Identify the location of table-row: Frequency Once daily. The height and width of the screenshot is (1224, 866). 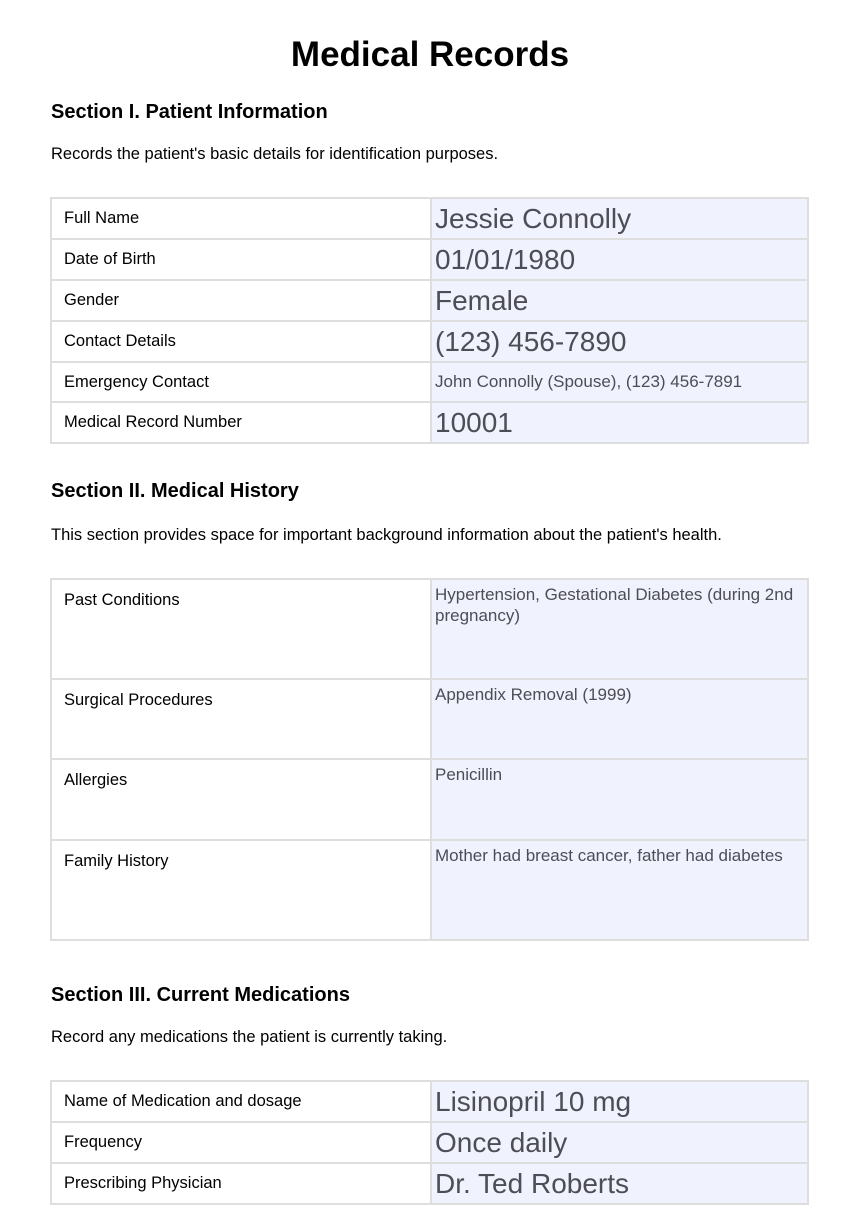
(429, 1142).